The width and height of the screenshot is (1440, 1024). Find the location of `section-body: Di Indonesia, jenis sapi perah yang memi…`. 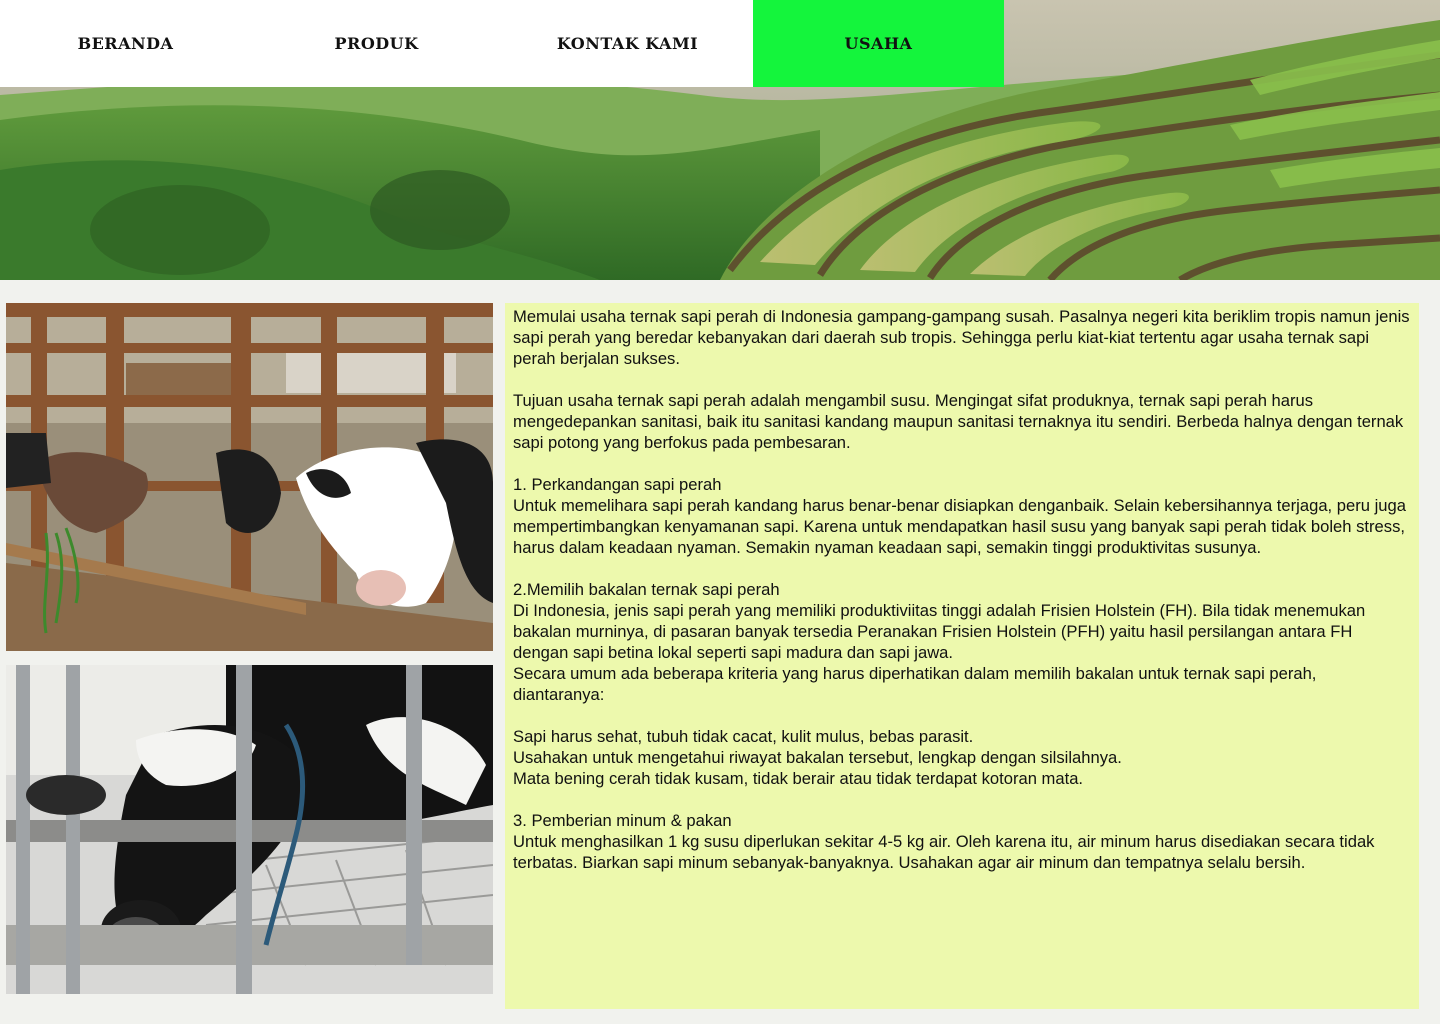

section-body: Di Indonesia, jenis sapi perah yang memi… is located at coordinates (939, 631).